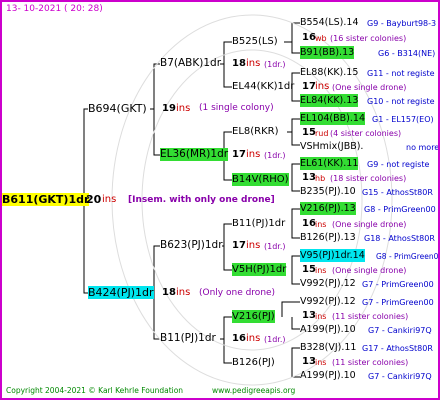 This screenshot has width=440, height=400. I want to click on ancestor-name: EL84(KK).13, so click(329, 100).